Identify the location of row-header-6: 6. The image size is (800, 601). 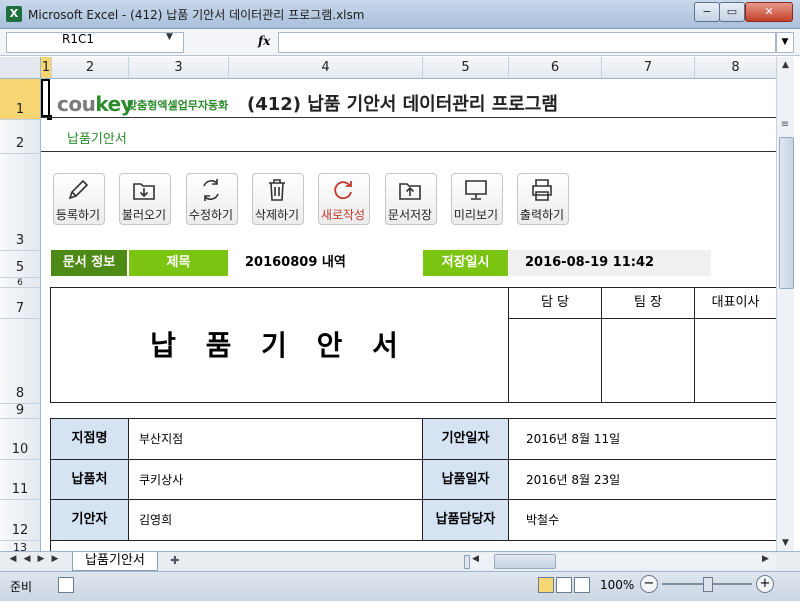
(20, 283).